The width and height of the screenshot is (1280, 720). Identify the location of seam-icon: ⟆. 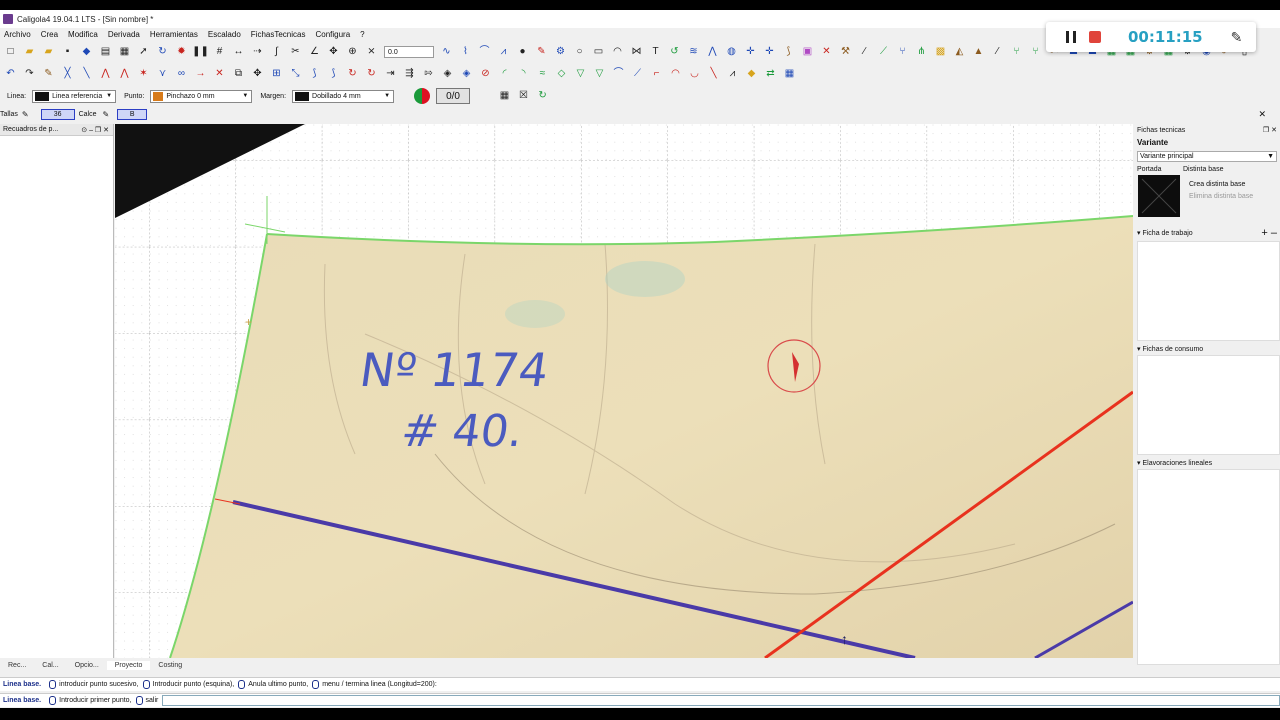
(788, 52).